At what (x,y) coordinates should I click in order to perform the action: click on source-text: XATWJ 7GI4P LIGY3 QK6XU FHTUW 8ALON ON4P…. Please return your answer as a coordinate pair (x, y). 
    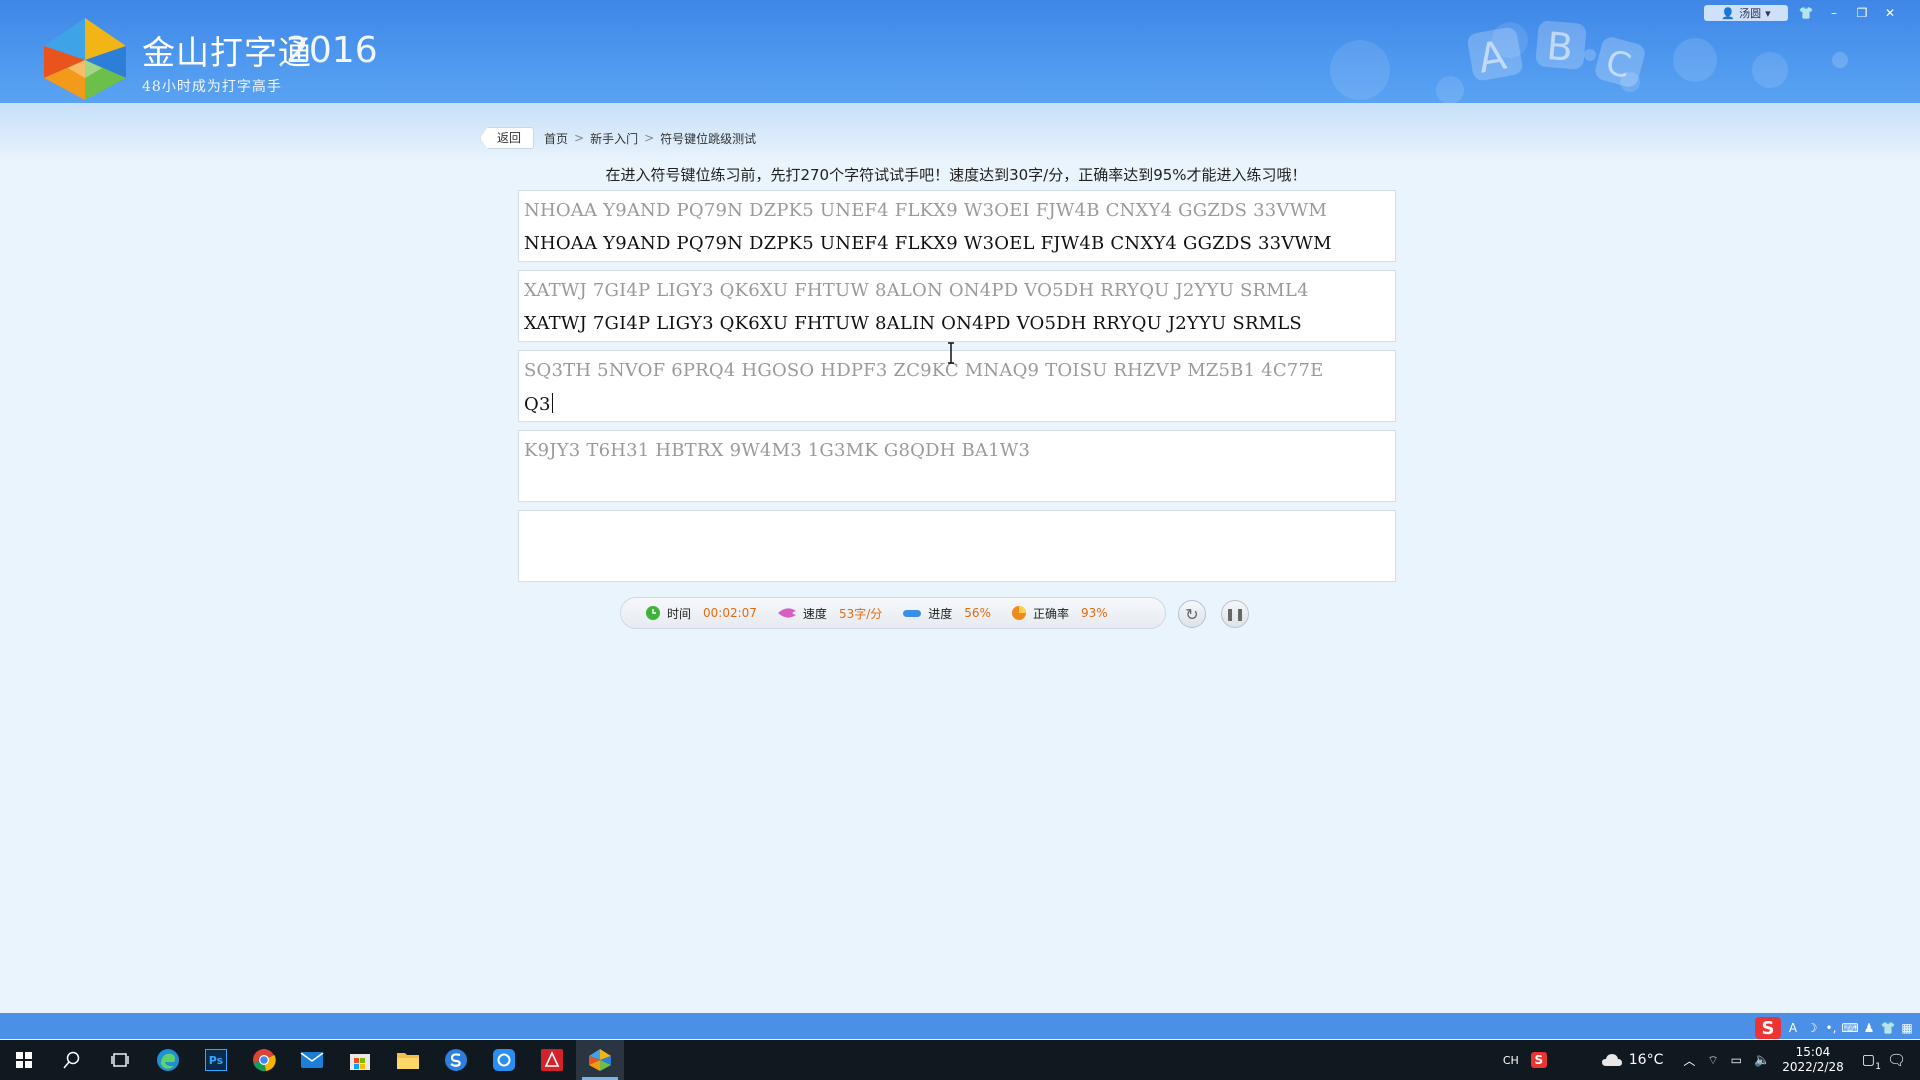
    Looking at the image, I should click on (916, 290).